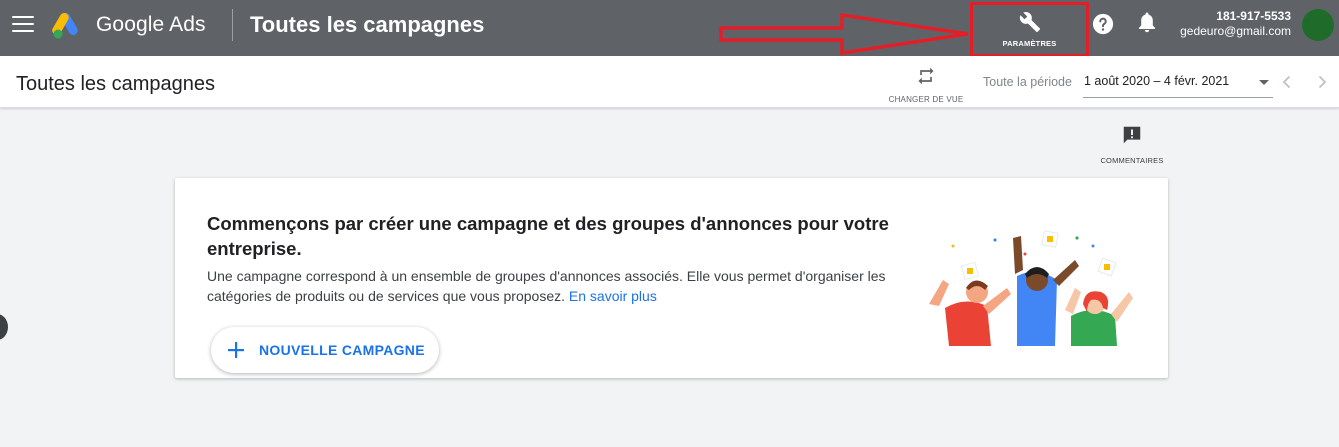 The image size is (1339, 447). I want to click on learn-more-link: En savoir plus, so click(613, 296).